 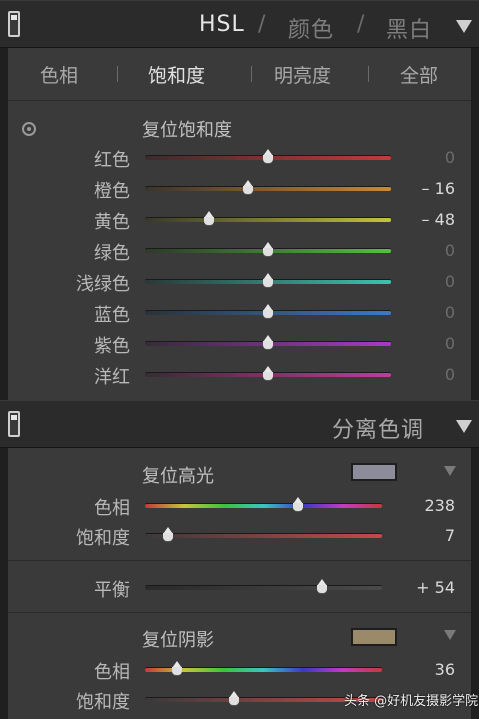 What do you see at coordinates (112, 672) in the screenshot?
I see `shadow-hue-label: 色相` at bounding box center [112, 672].